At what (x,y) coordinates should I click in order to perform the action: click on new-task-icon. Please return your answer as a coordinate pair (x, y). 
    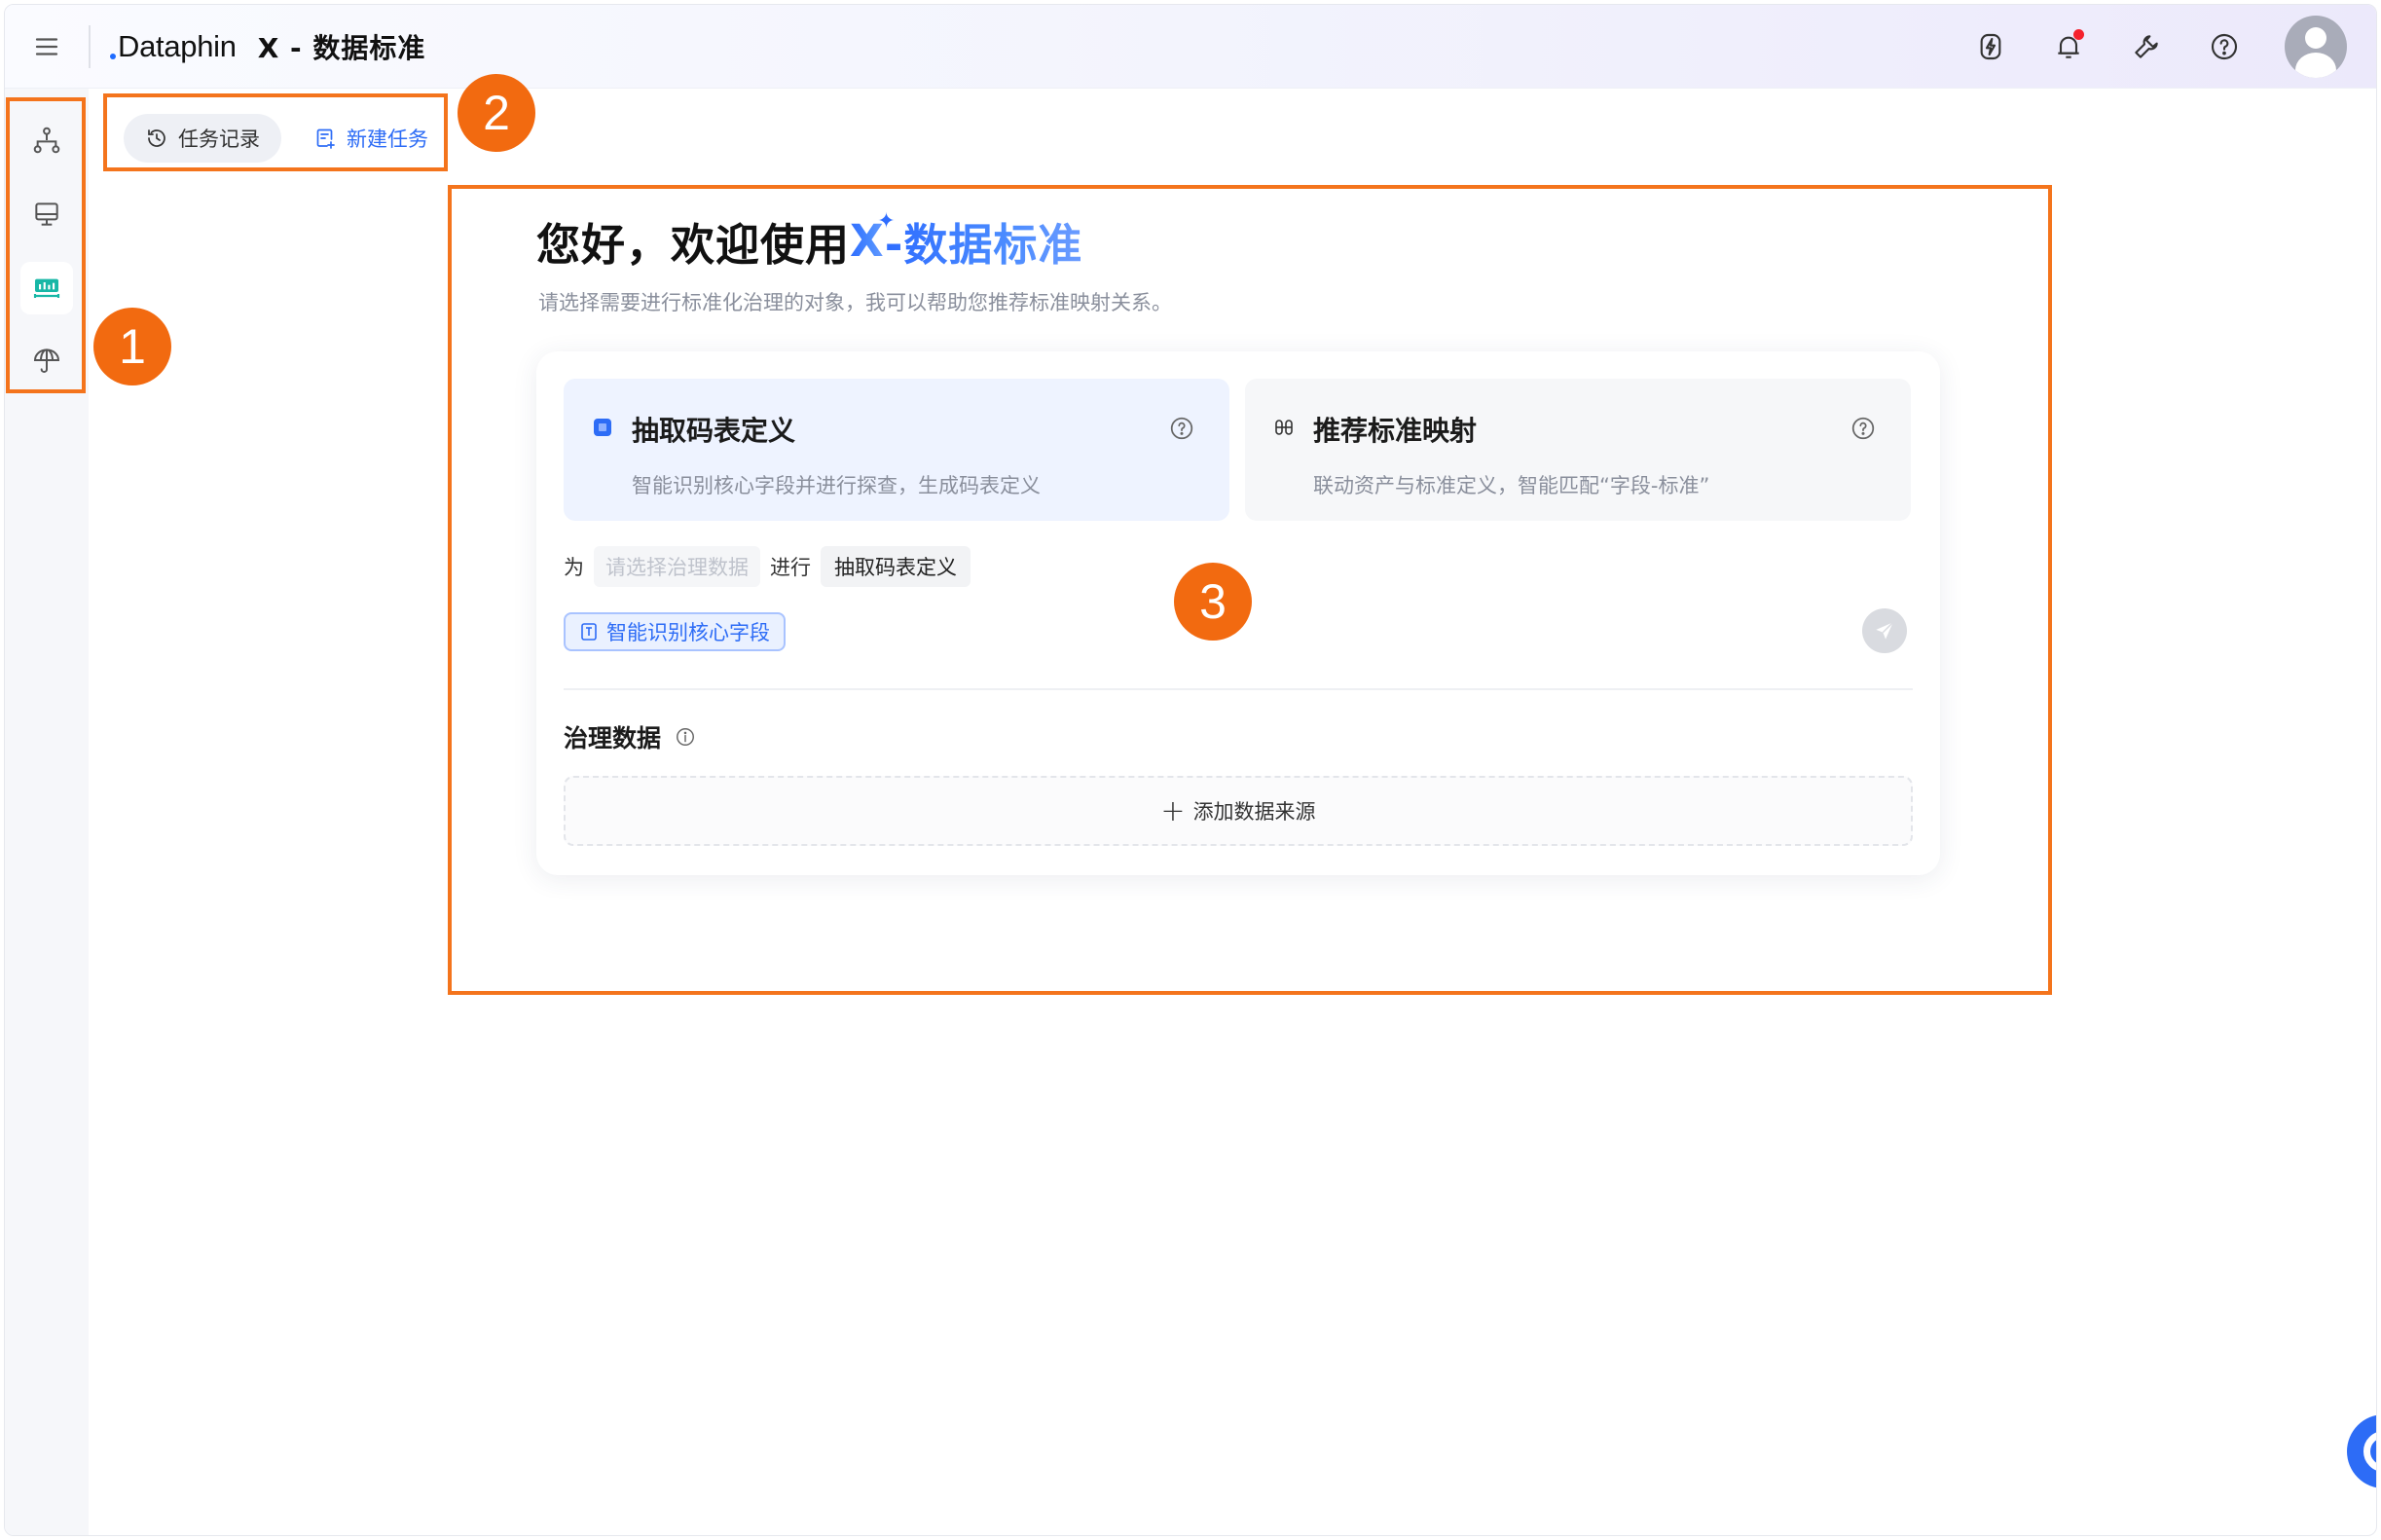
    Looking at the image, I should click on (325, 138).